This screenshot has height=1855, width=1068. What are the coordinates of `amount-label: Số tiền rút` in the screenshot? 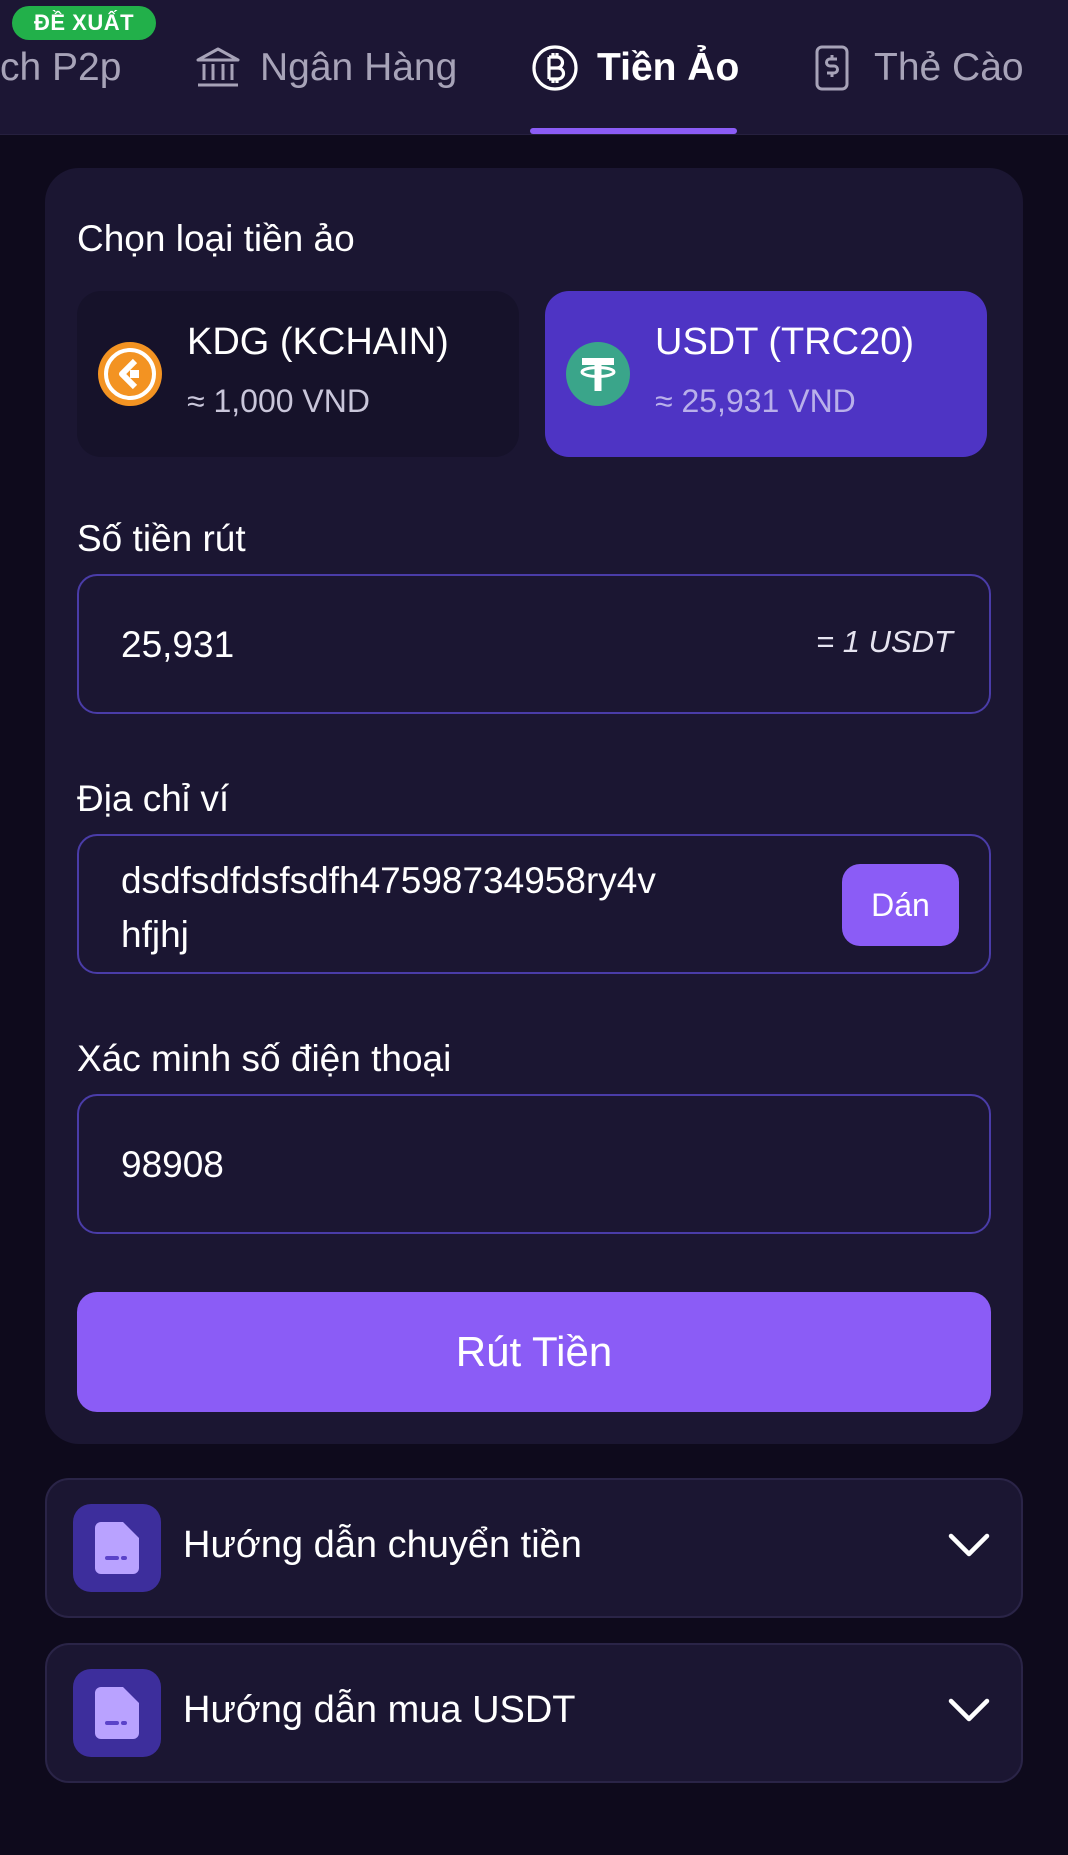 It's located at (161, 538).